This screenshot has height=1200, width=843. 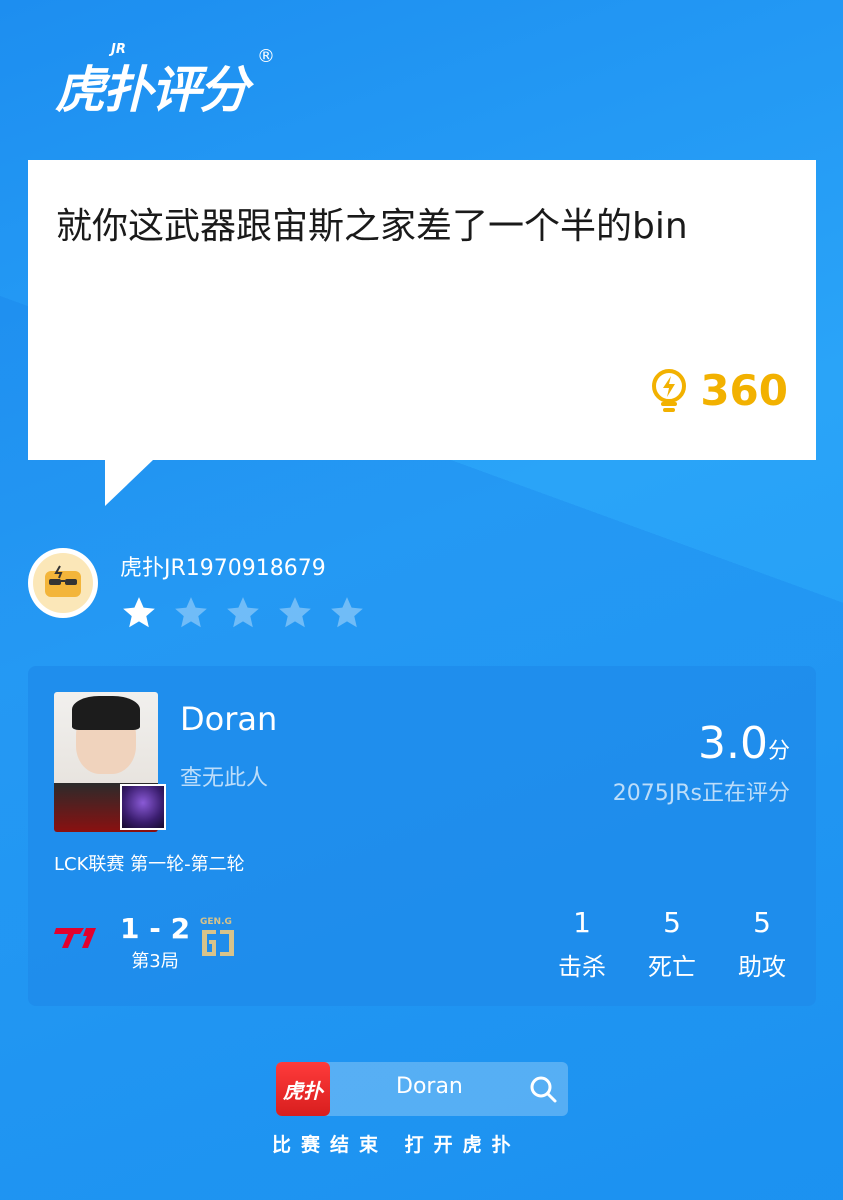 I want to click on kda-deaths: 5 死亡, so click(x=672, y=944).